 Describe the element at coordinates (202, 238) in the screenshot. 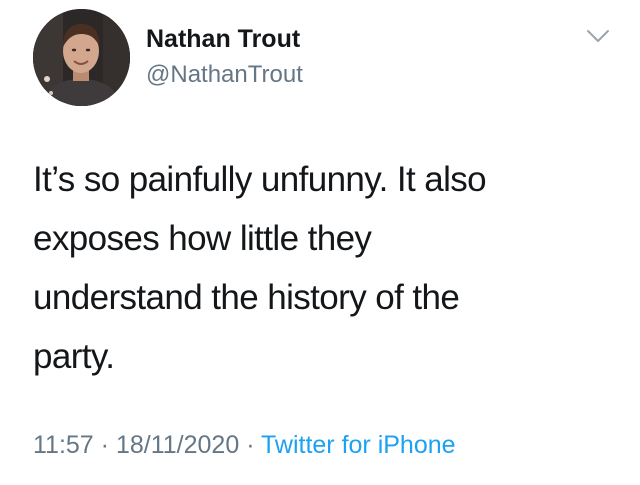

I see `tweet-text-line: exposes how little they` at that location.